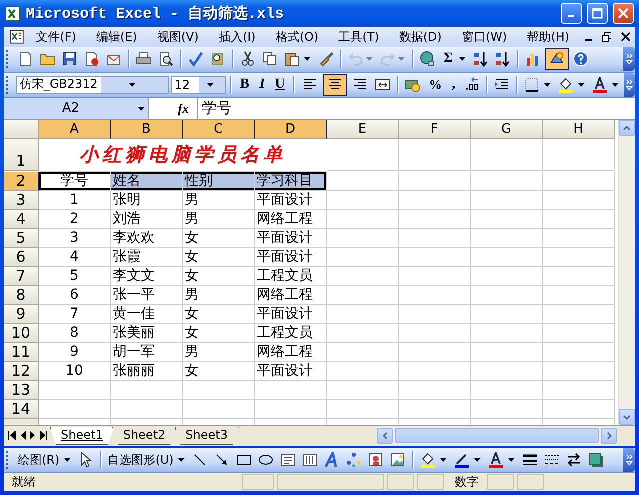  Describe the element at coordinates (485, 37) in the screenshot. I see `menu-item: 窗口(W)` at that location.